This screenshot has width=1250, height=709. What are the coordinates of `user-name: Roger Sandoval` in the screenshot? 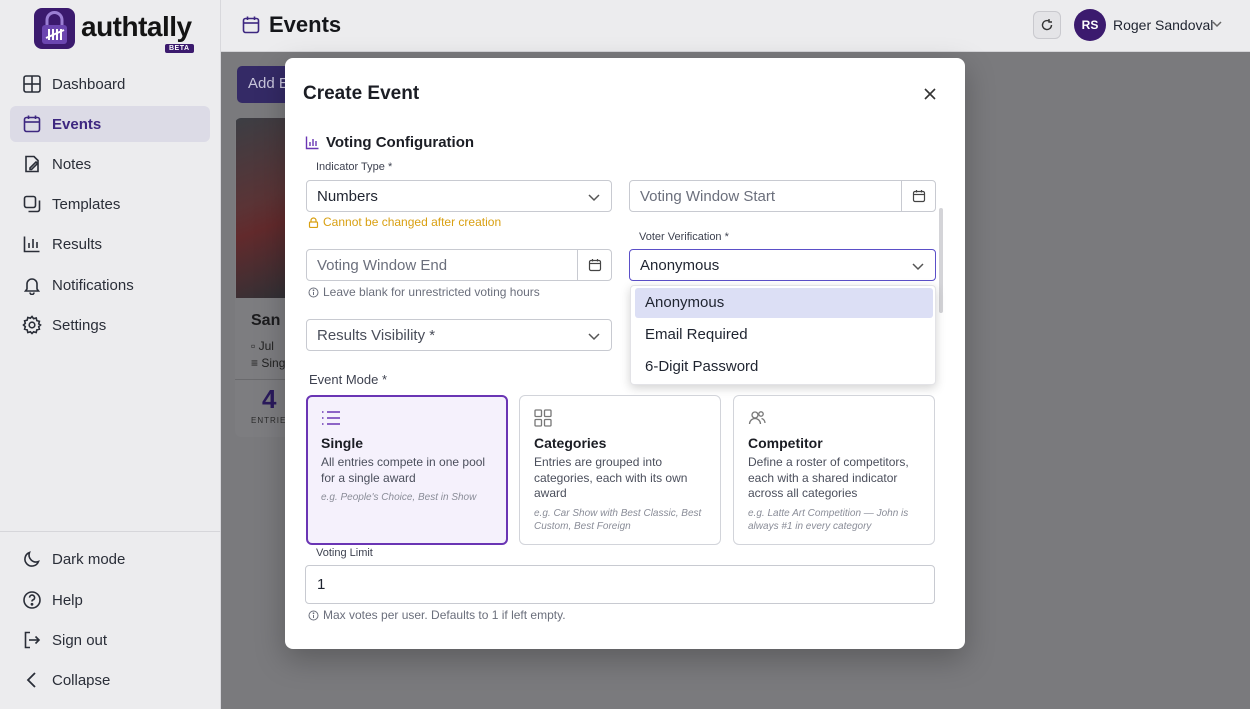 It's located at (1163, 25).